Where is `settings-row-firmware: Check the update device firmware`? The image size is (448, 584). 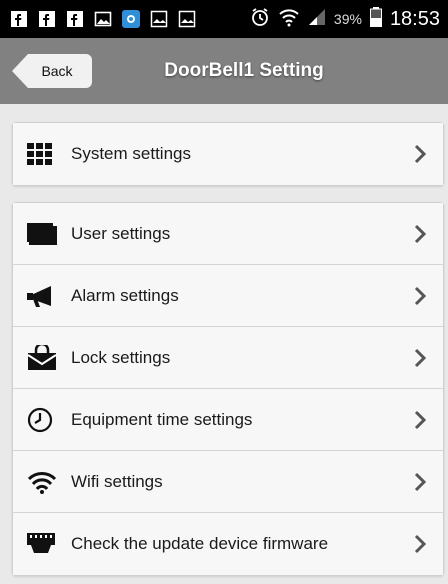 settings-row-firmware: Check the update device firmware is located at coordinates (228, 544).